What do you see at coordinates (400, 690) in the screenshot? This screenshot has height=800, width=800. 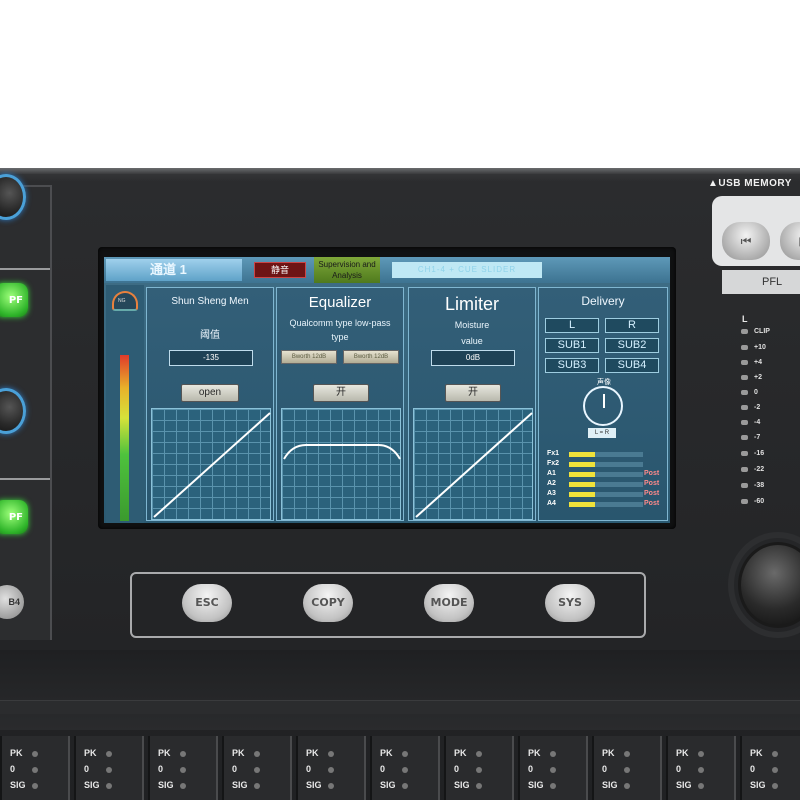 I see `lower-panel` at bounding box center [400, 690].